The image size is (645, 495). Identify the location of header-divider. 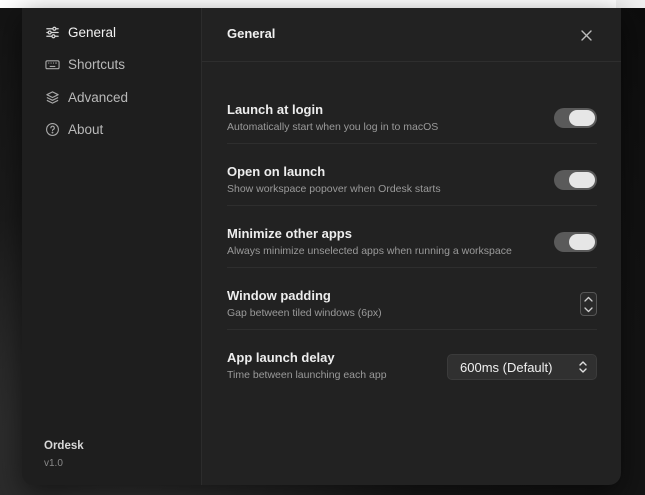
(411, 61).